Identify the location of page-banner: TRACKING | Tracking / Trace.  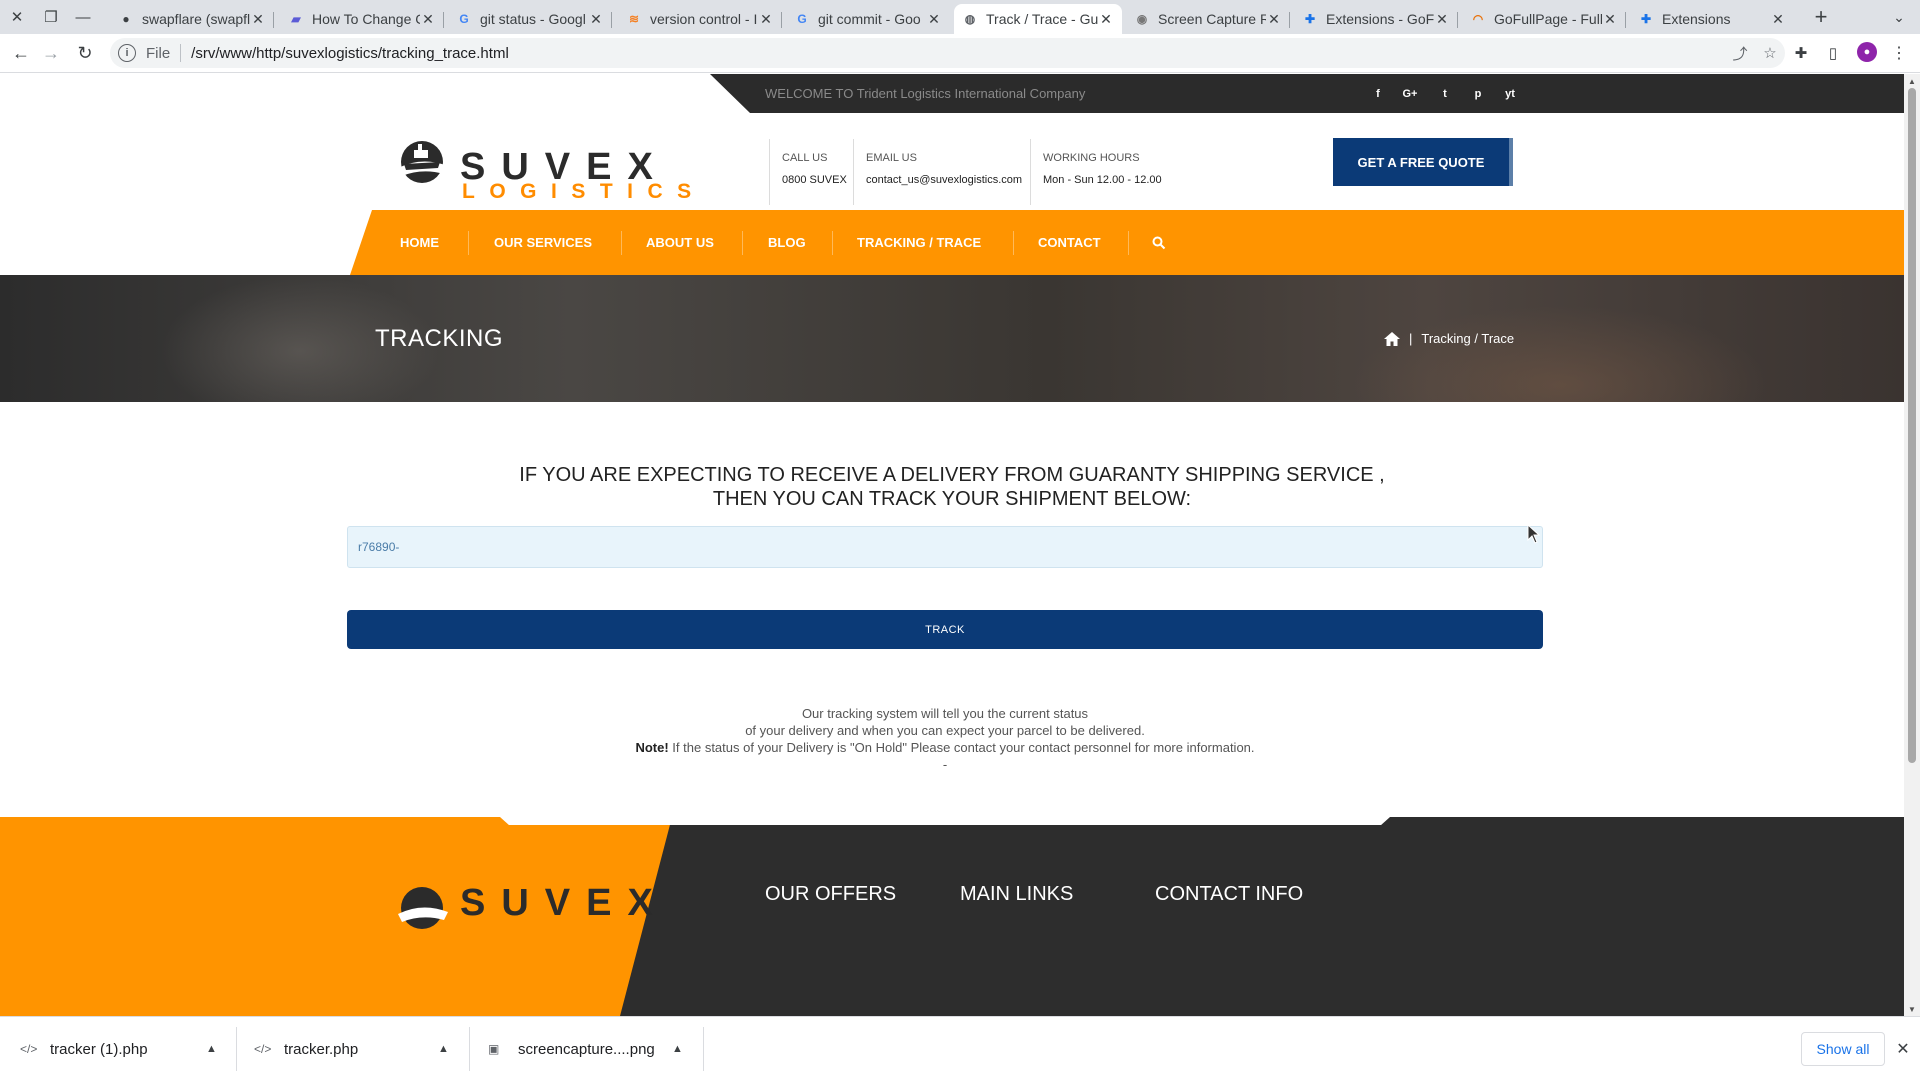
(952, 338).